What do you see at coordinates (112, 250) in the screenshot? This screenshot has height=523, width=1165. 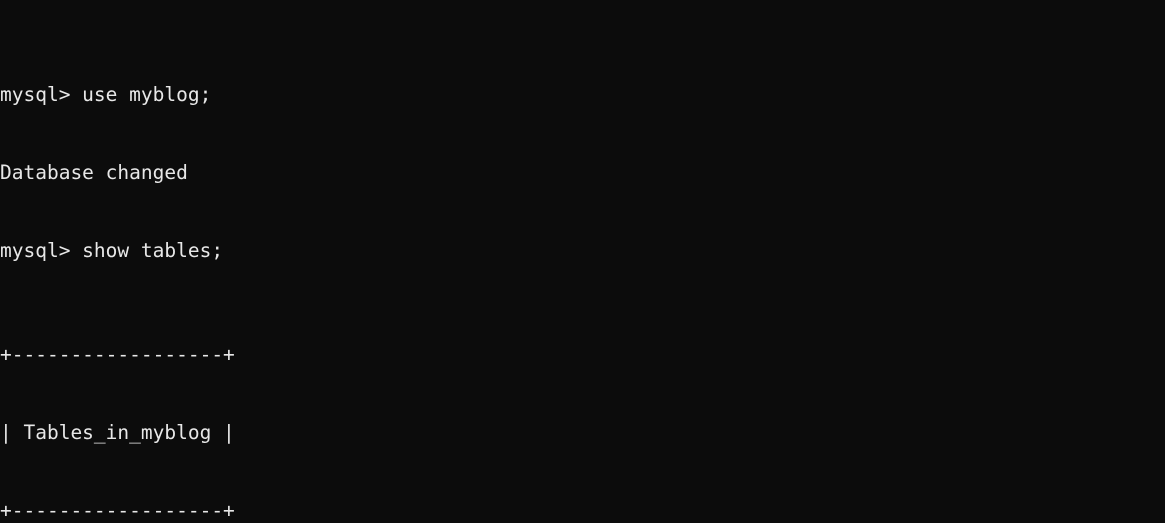 I see `command-line-show-tables: mysql> show tables;` at bounding box center [112, 250].